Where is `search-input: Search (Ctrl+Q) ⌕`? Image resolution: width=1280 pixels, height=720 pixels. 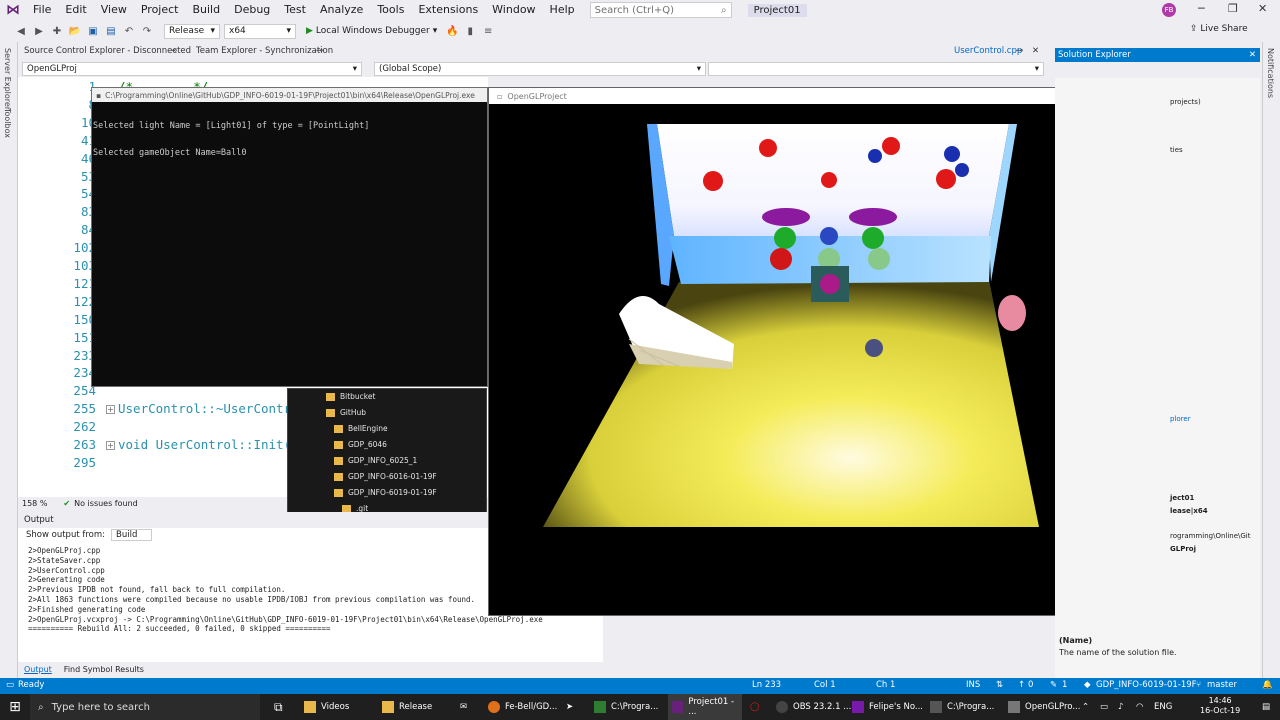 search-input: Search (Ctrl+Q) ⌕ is located at coordinates (660, 10).